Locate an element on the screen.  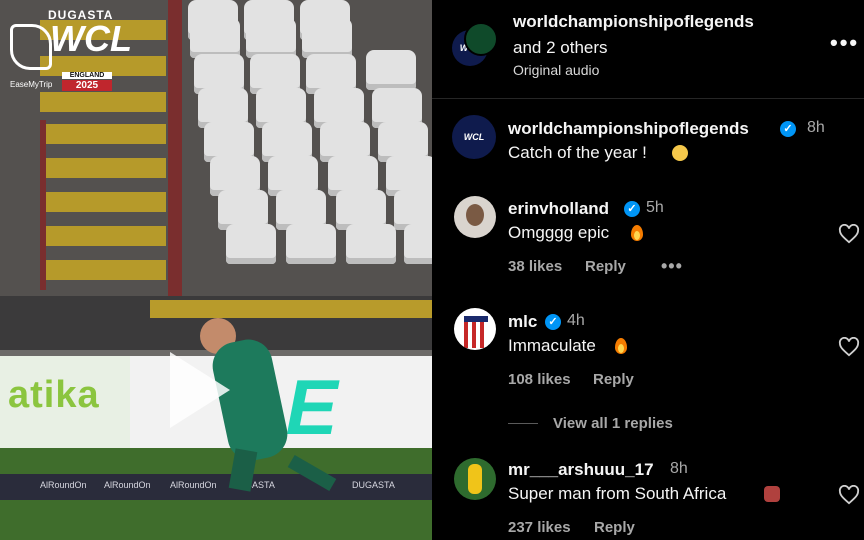
comment-username: erinvholland is located at coordinates (558, 209).